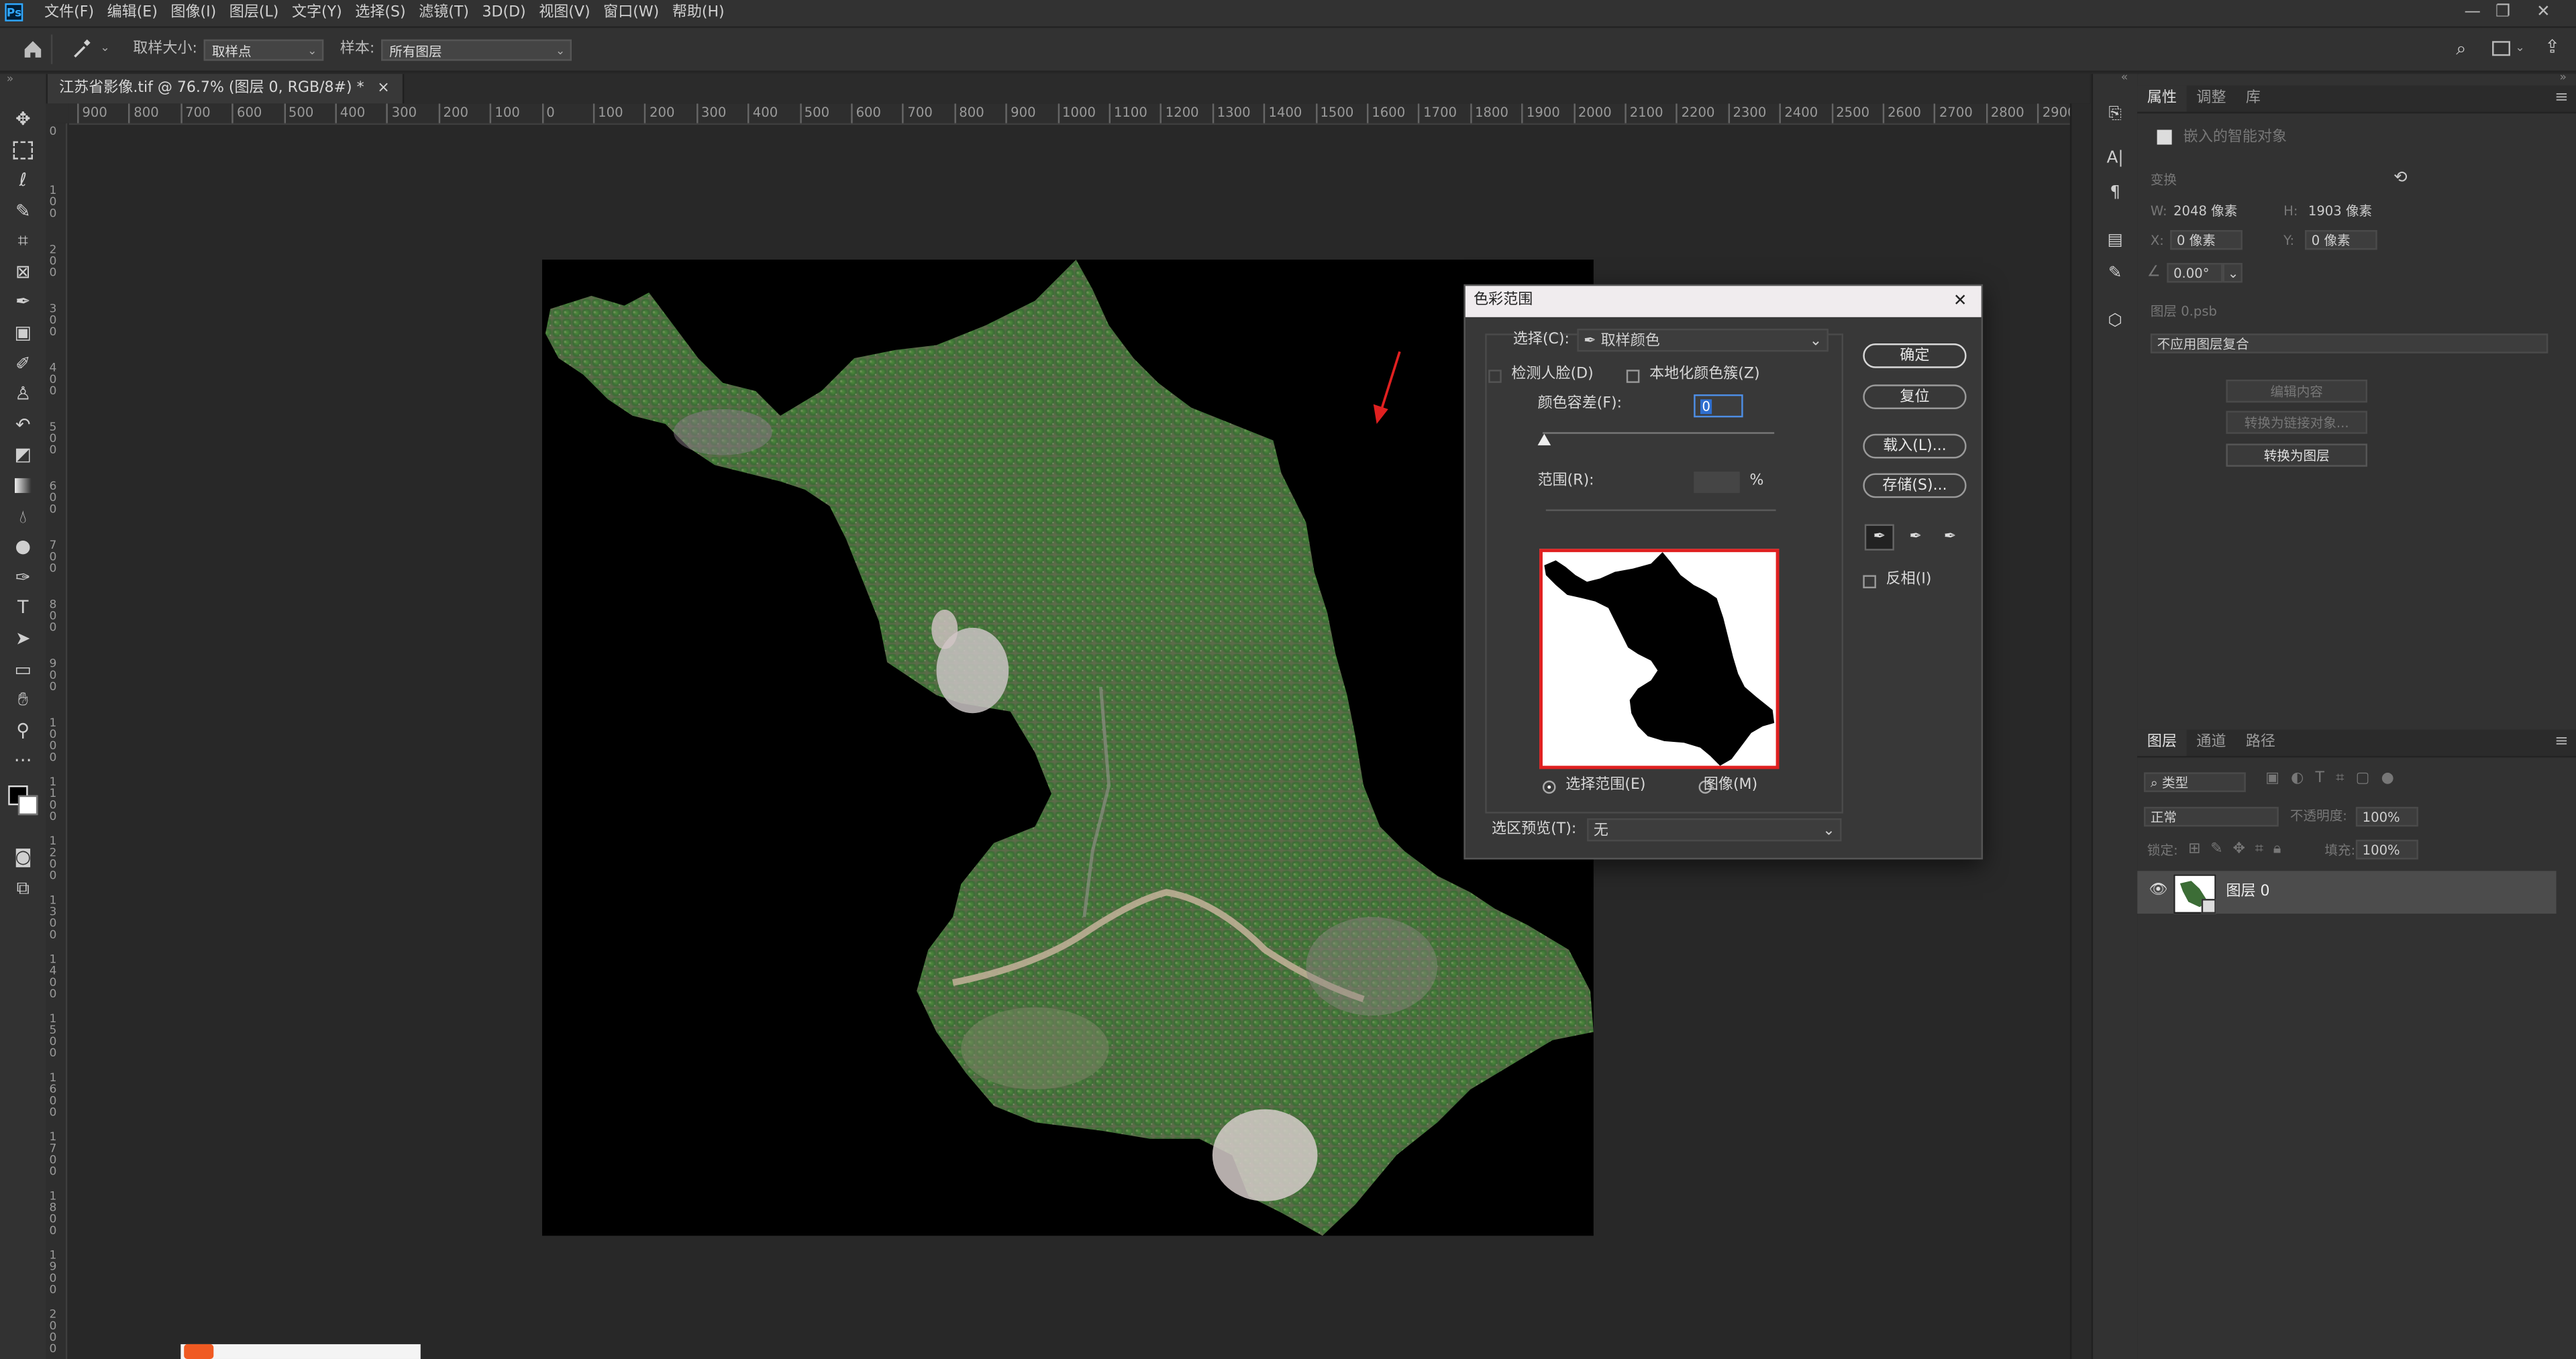 The height and width of the screenshot is (1359, 2576). I want to click on background-color-swatch, so click(27, 805).